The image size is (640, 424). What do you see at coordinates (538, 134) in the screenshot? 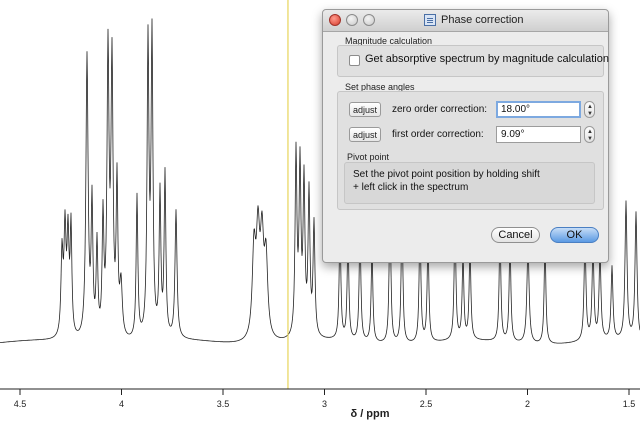
I see `first-order-input: 9.09°` at bounding box center [538, 134].